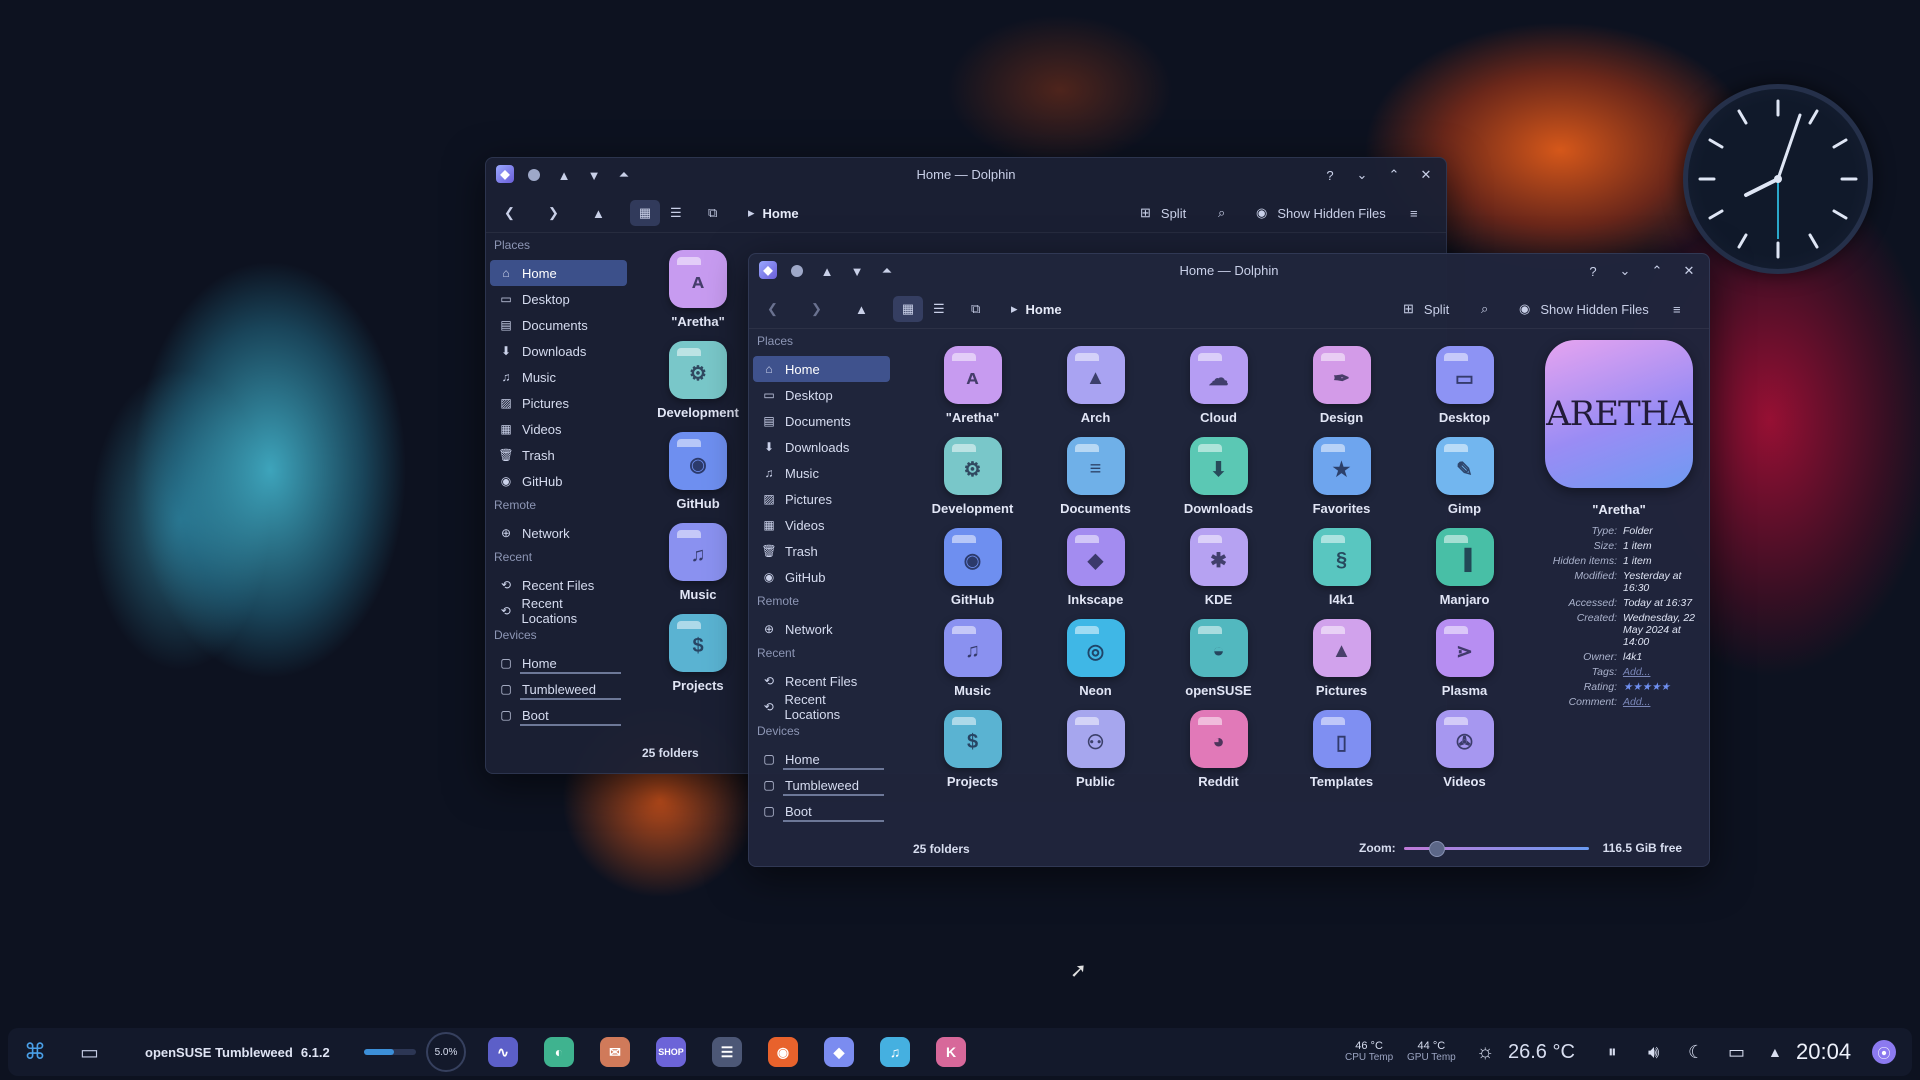  What do you see at coordinates (1464, 749) in the screenshot?
I see `folder-item: ✇ Videos` at bounding box center [1464, 749].